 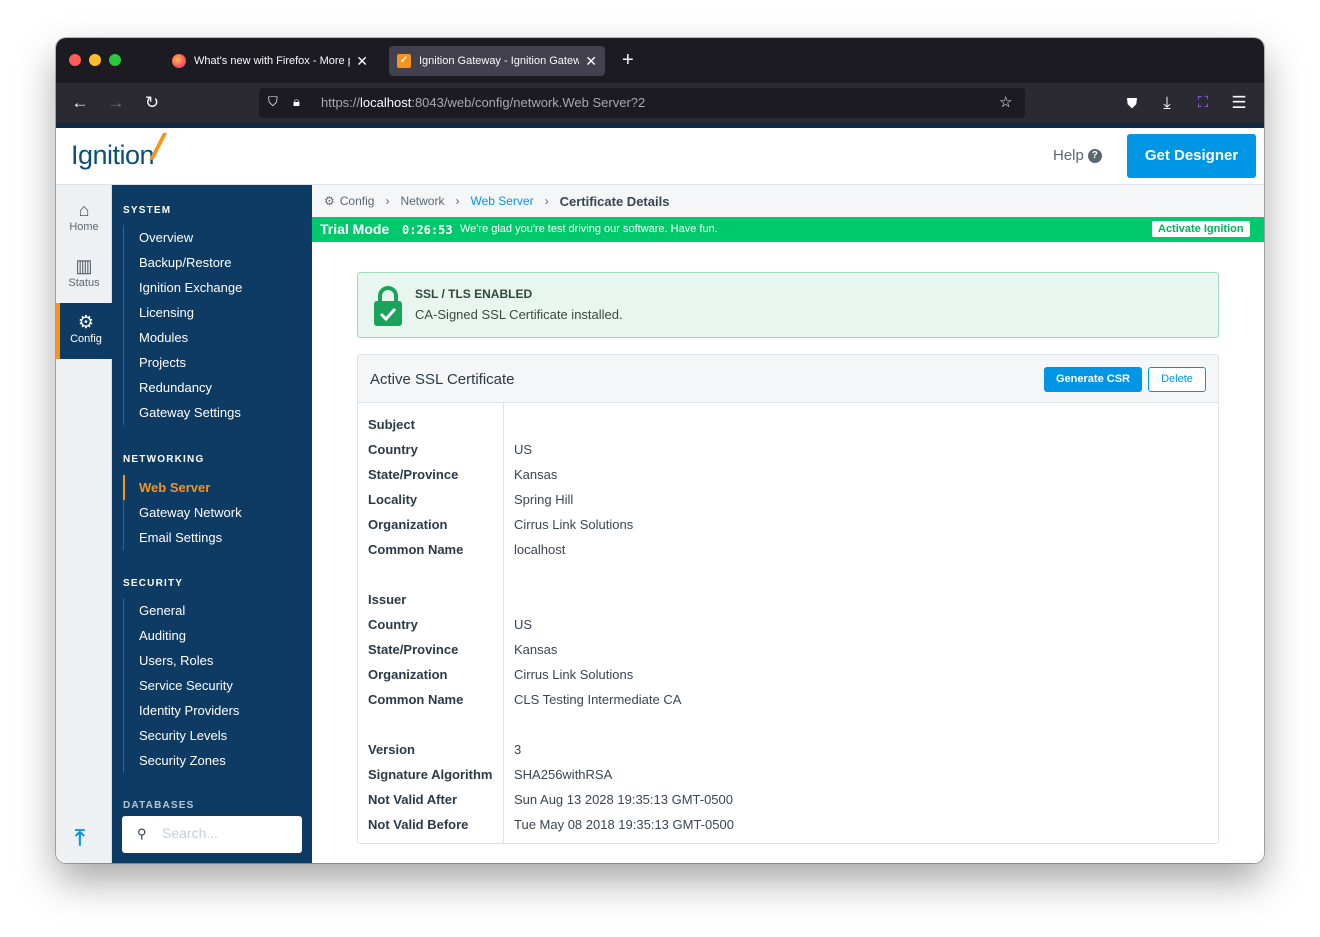 I want to click on nav-item-gateway-network: Gateway Network, so click(x=213, y=512).